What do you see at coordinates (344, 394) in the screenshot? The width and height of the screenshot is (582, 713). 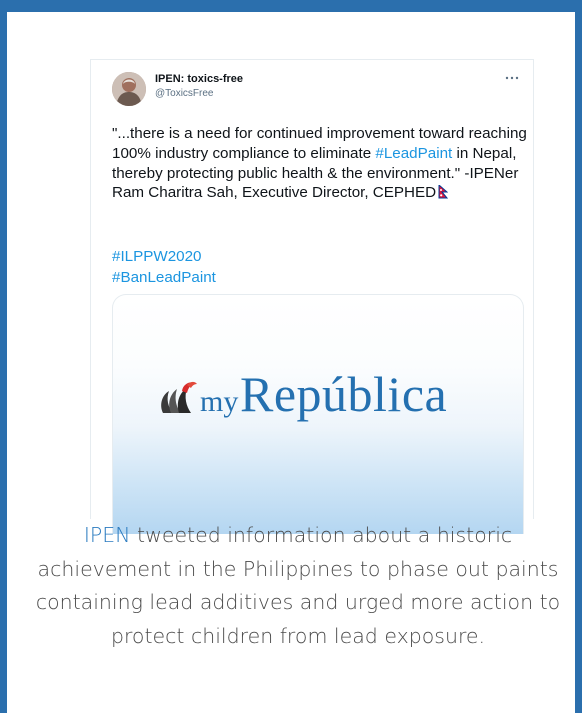 I see `brand-name: República` at bounding box center [344, 394].